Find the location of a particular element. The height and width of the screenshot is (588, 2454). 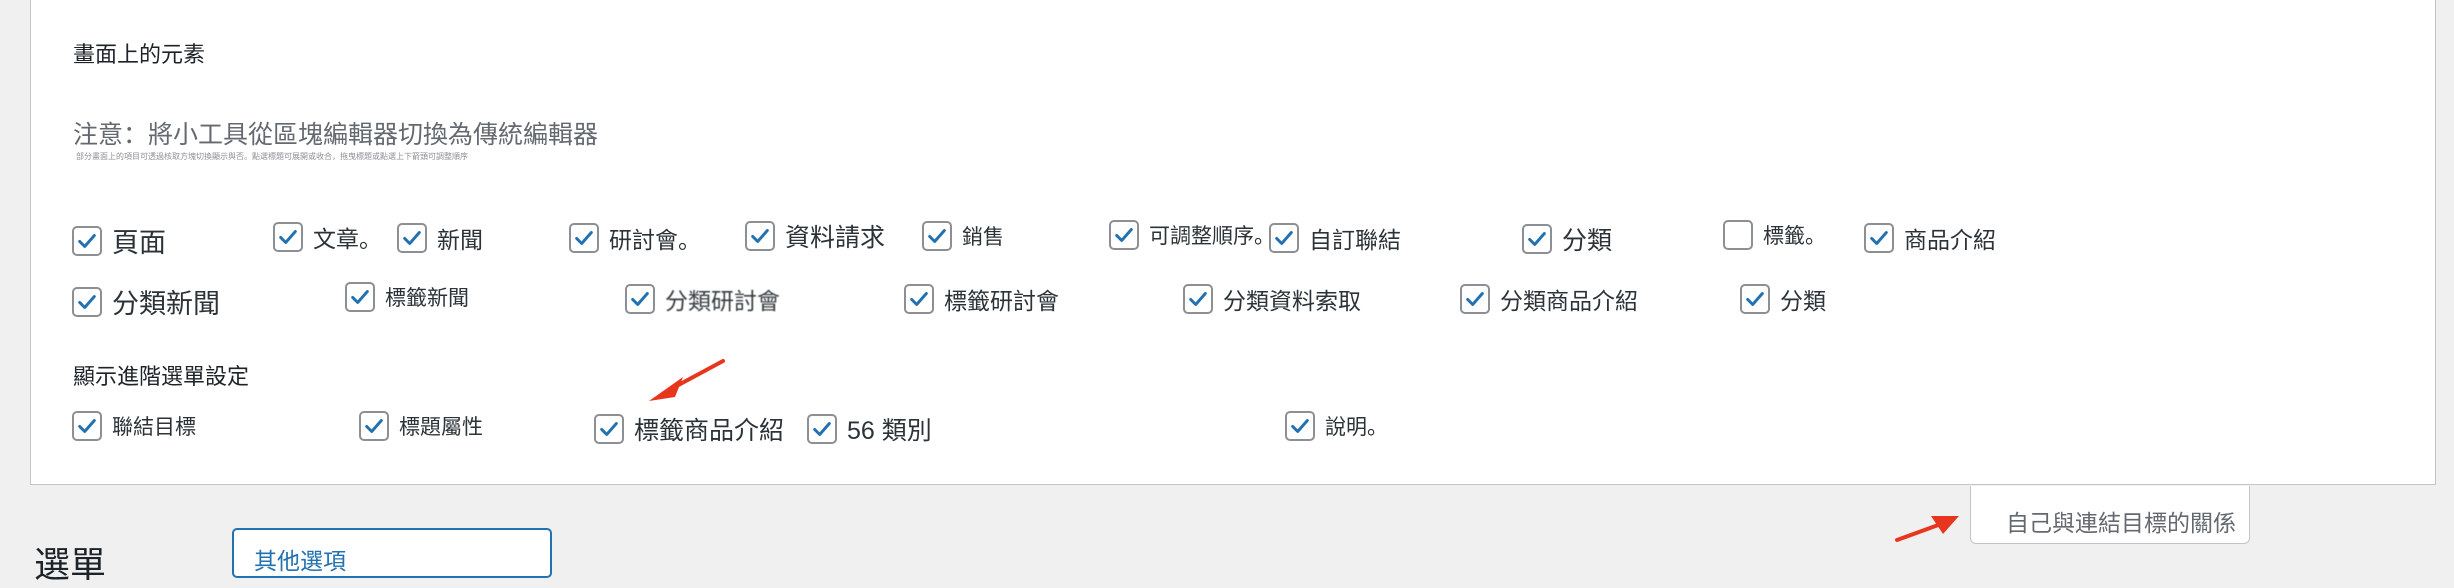

checkbox-pages-label: 頁面 is located at coordinates (139, 243).